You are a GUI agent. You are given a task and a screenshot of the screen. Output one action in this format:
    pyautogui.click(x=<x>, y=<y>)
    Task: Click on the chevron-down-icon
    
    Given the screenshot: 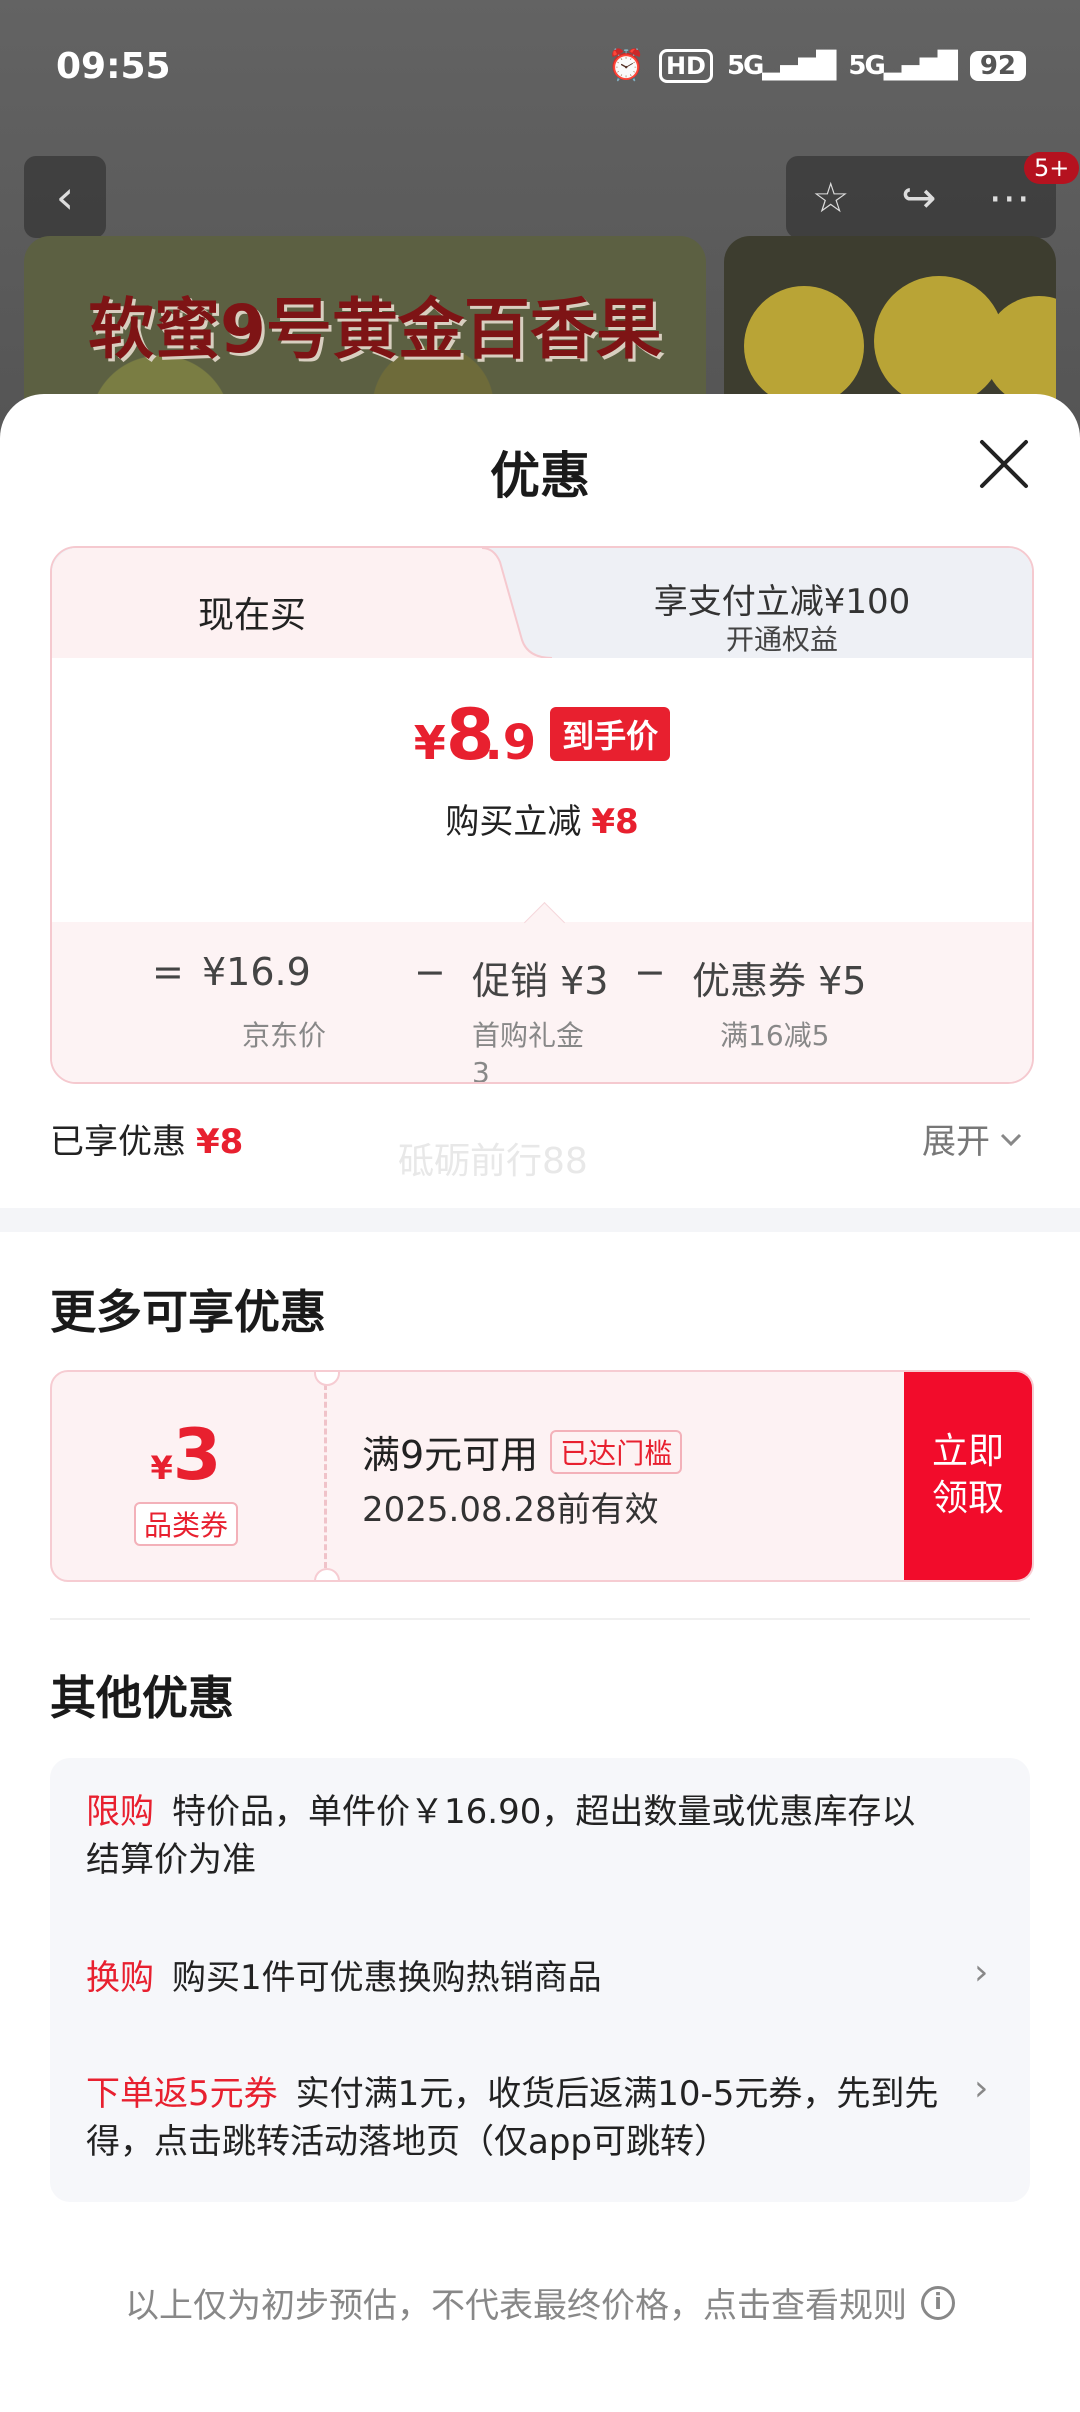 What is the action you would take?
    pyautogui.click(x=1011, y=1139)
    